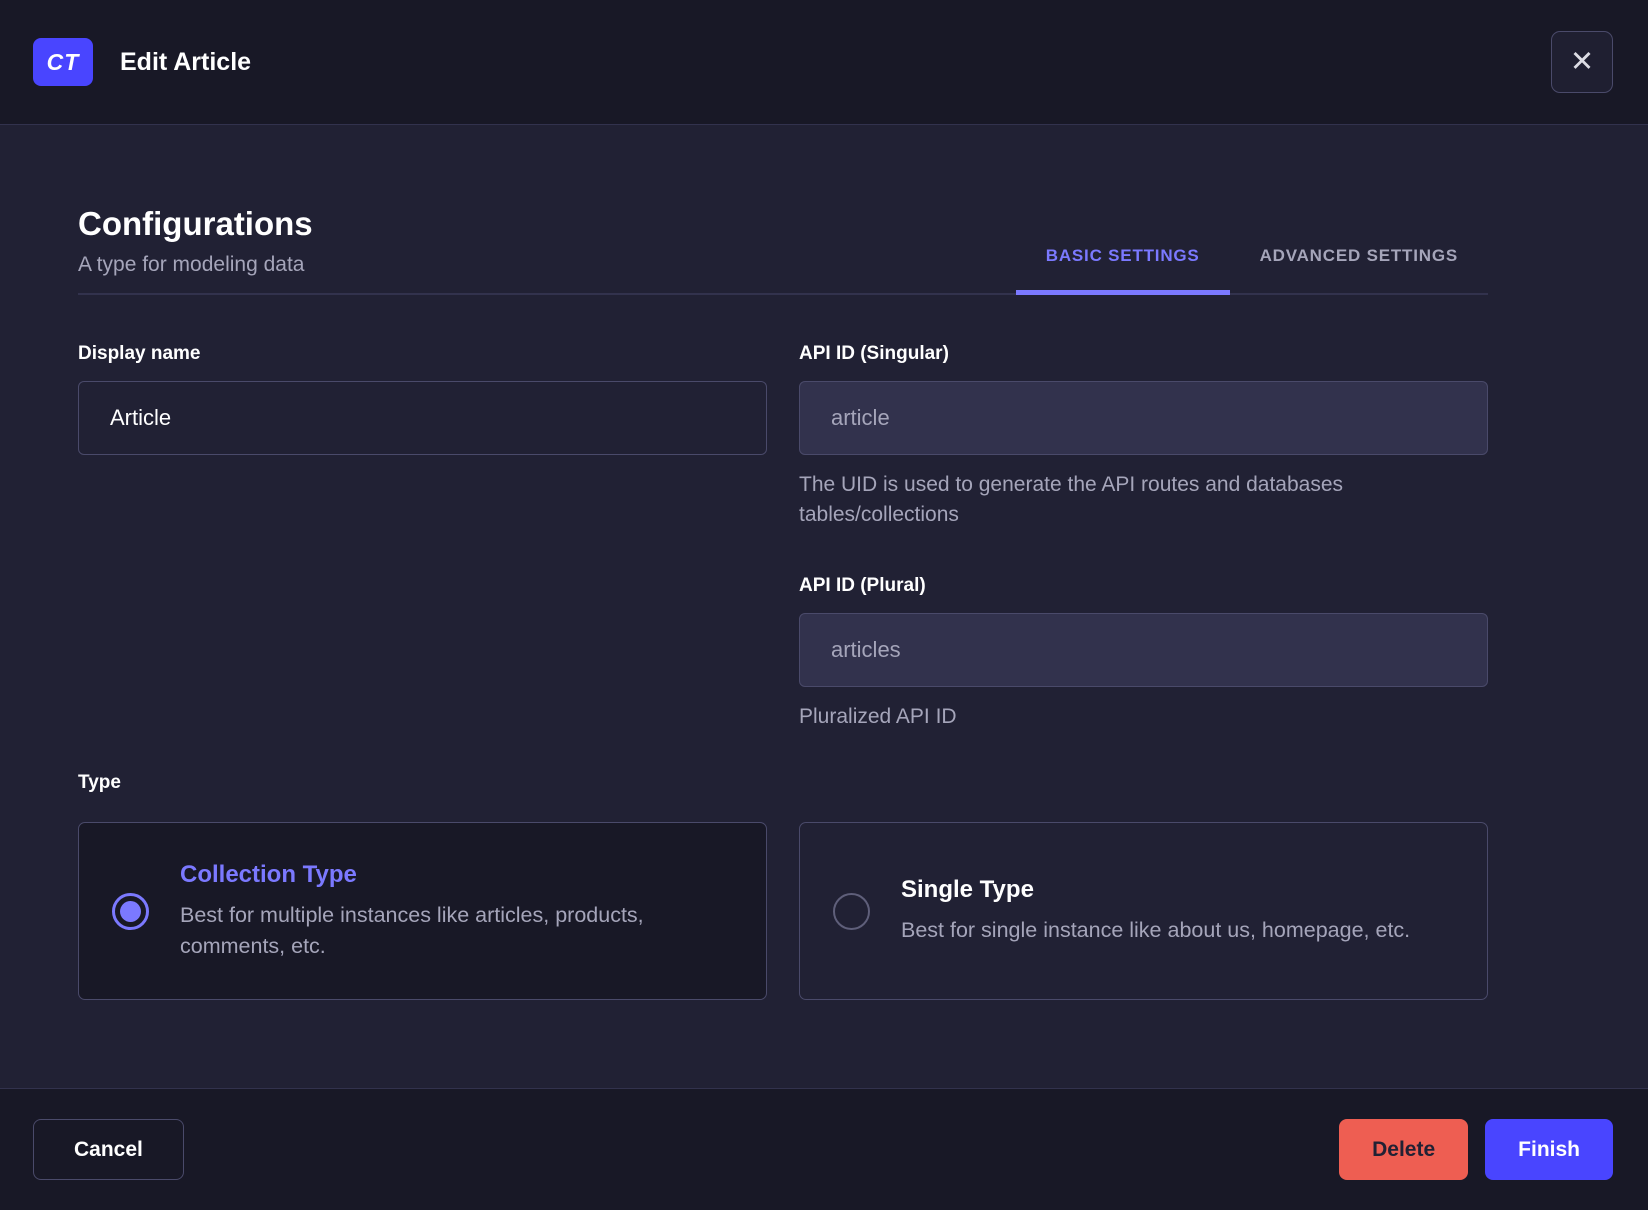 This screenshot has height=1210, width=1648. What do you see at coordinates (186, 61) in the screenshot?
I see `modal-title: Edit Article` at bounding box center [186, 61].